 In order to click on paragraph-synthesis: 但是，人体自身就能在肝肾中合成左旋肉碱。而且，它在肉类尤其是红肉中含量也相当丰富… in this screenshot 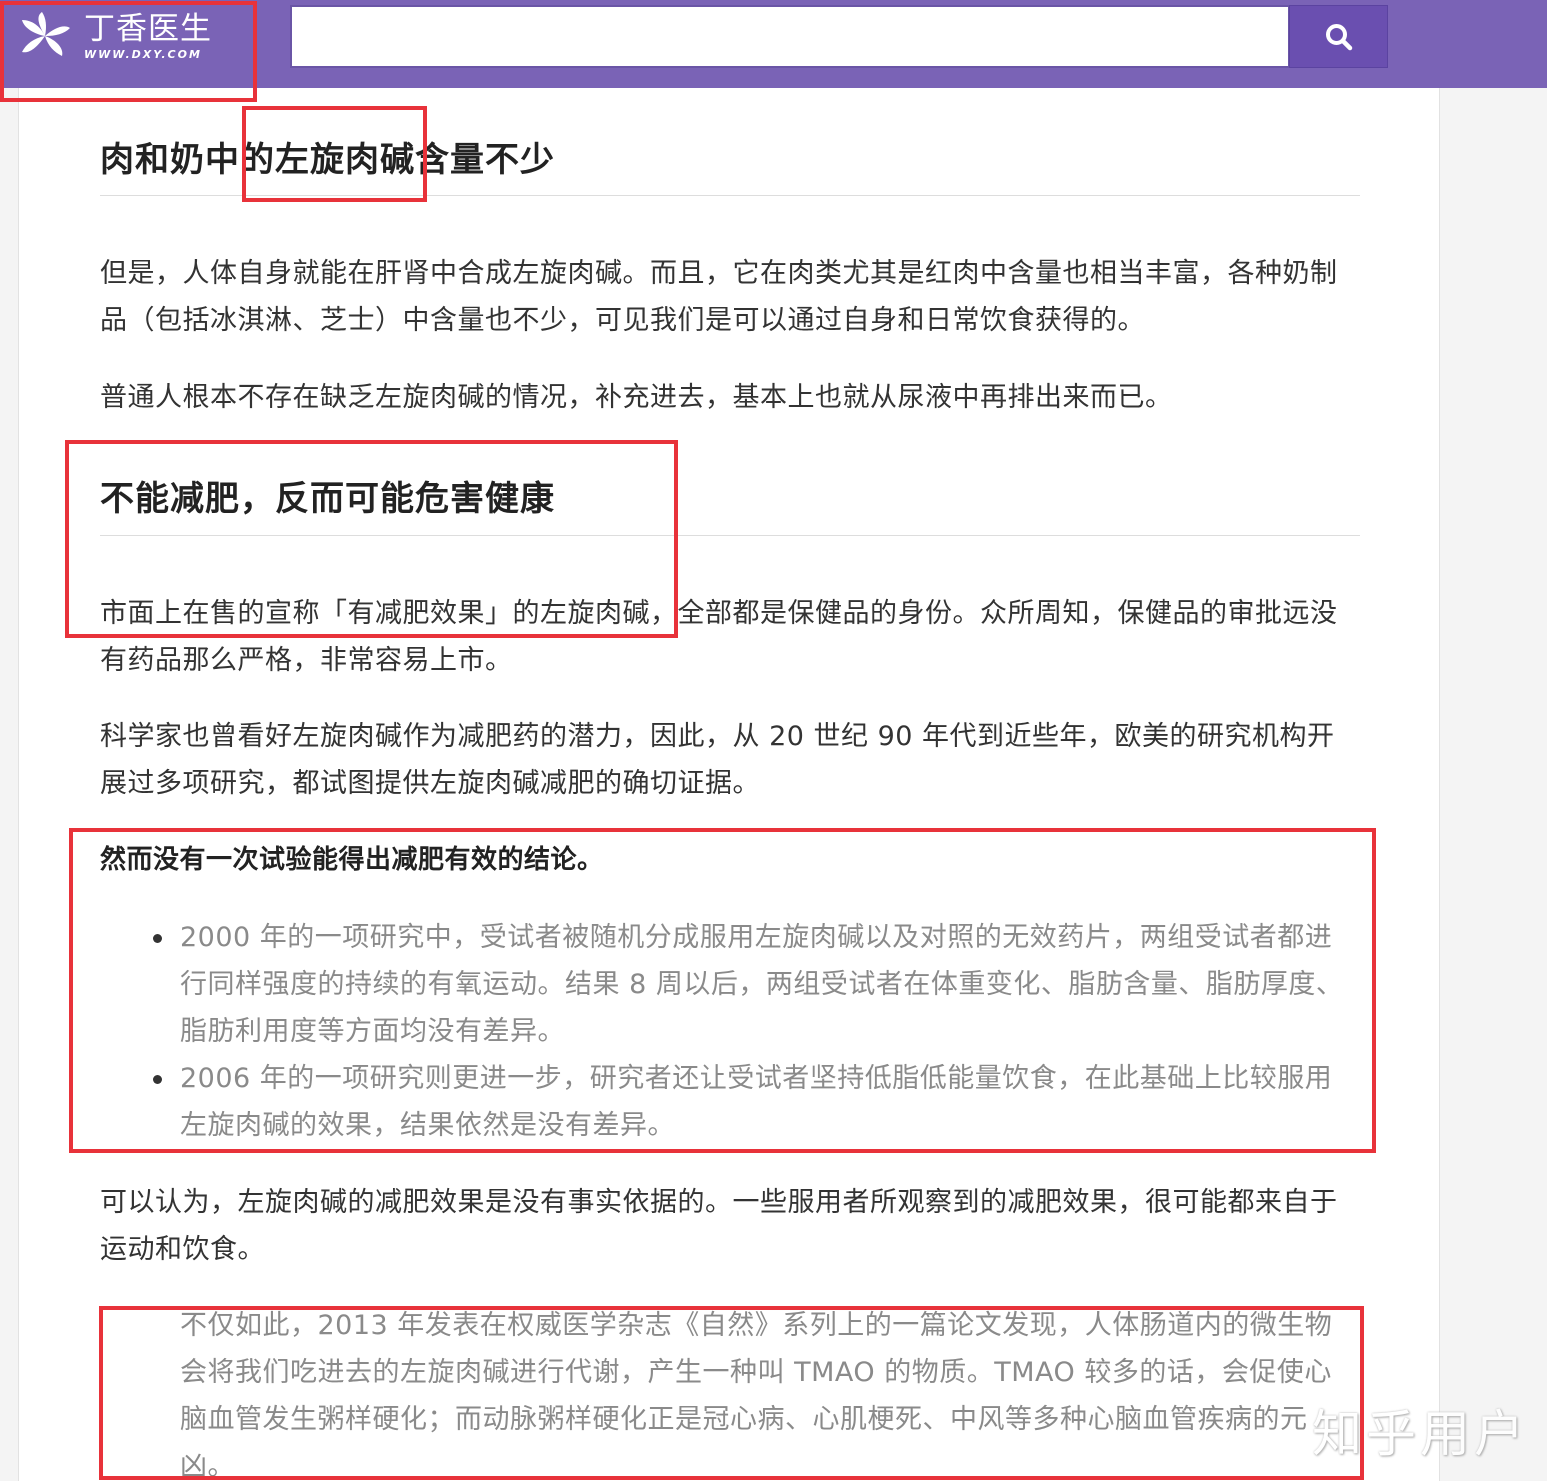, I will do `click(719, 297)`.